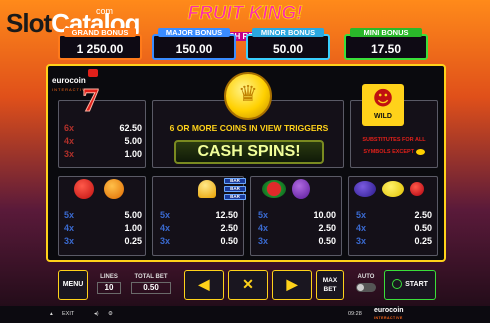 The width and height of the screenshot is (490, 323). What do you see at coordinates (199, 216) in the screenshot?
I see `pay-row: 5x 12.50` at bounding box center [199, 216].